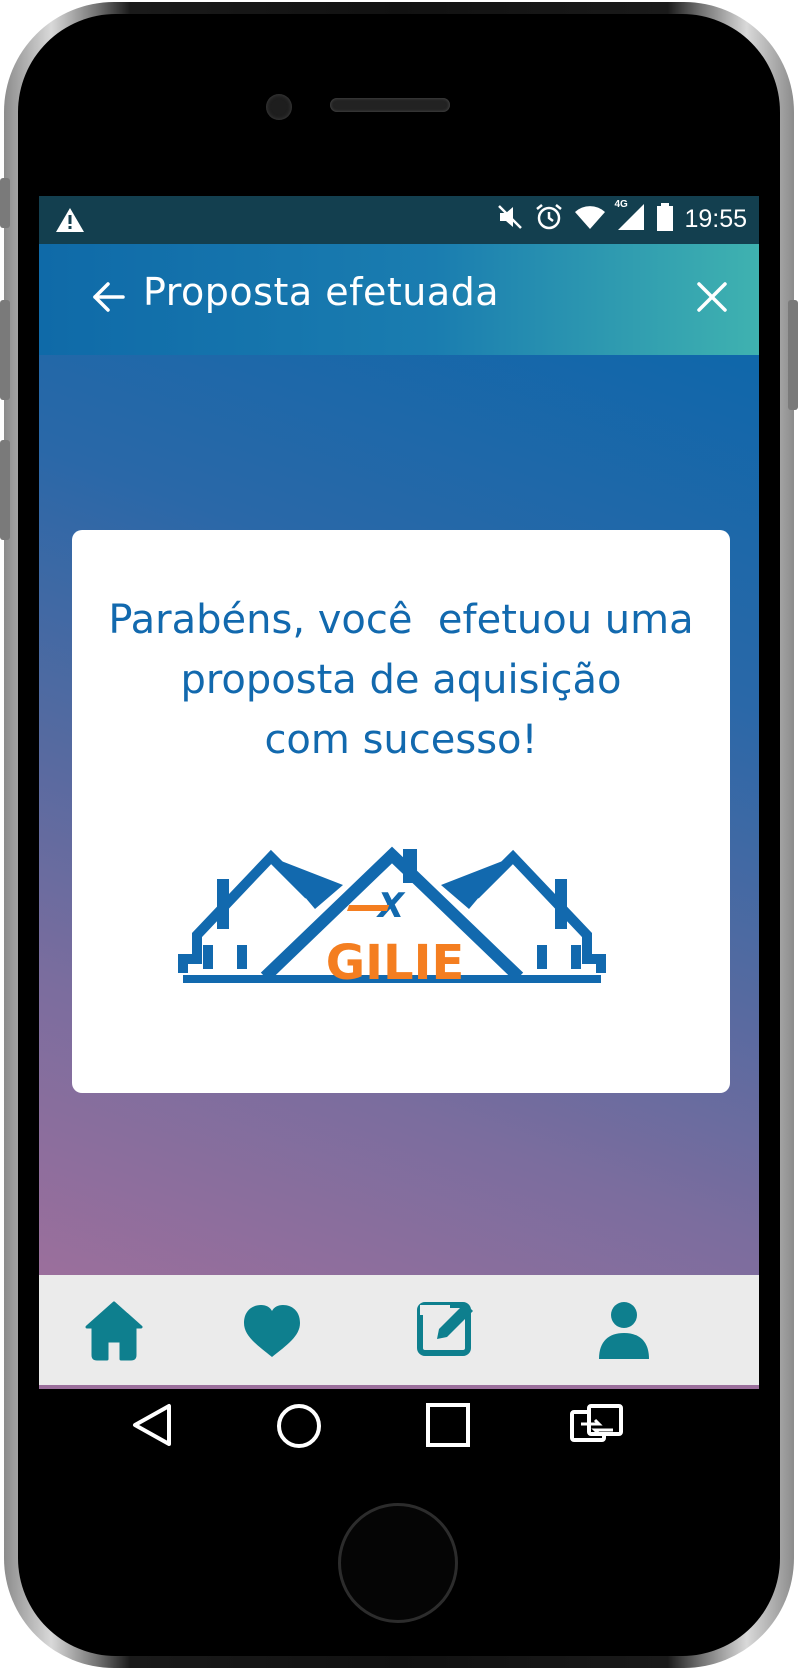 The width and height of the screenshot is (798, 1672). I want to click on android-switch-app-button, so click(597, 1427).